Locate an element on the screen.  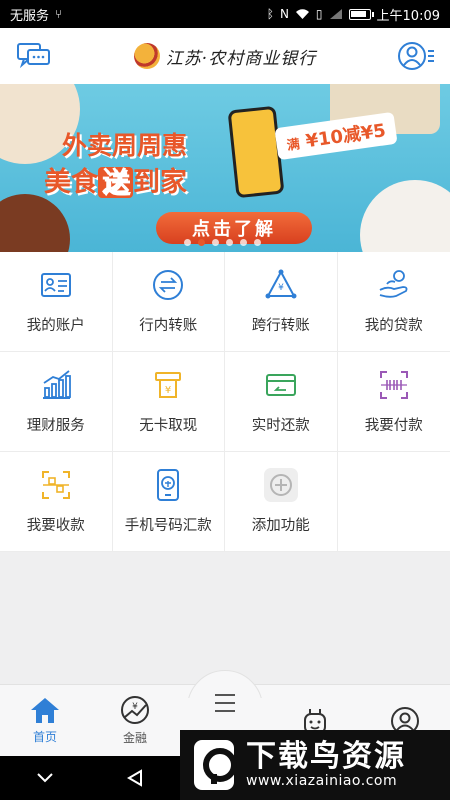
tab-finance-label: 金融 is located at coordinates (134, 738).